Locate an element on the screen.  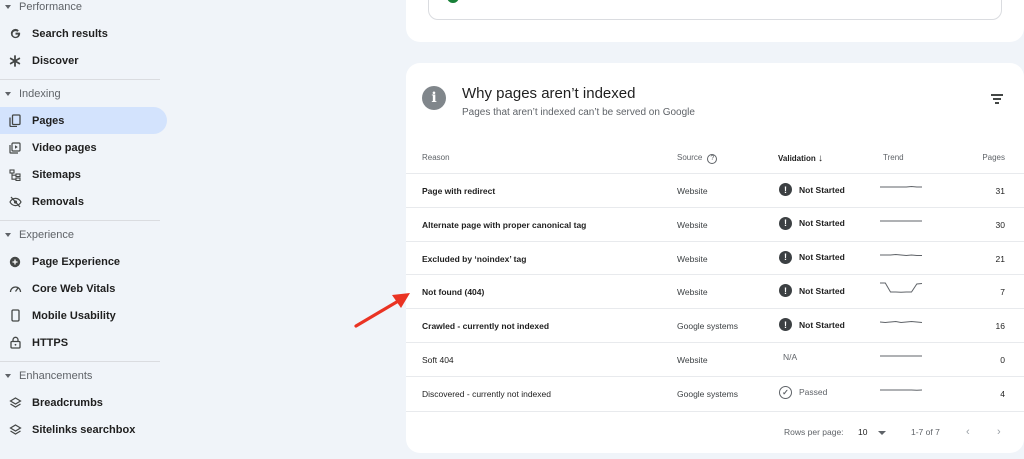
filter-icon is located at coordinates (997, 99).